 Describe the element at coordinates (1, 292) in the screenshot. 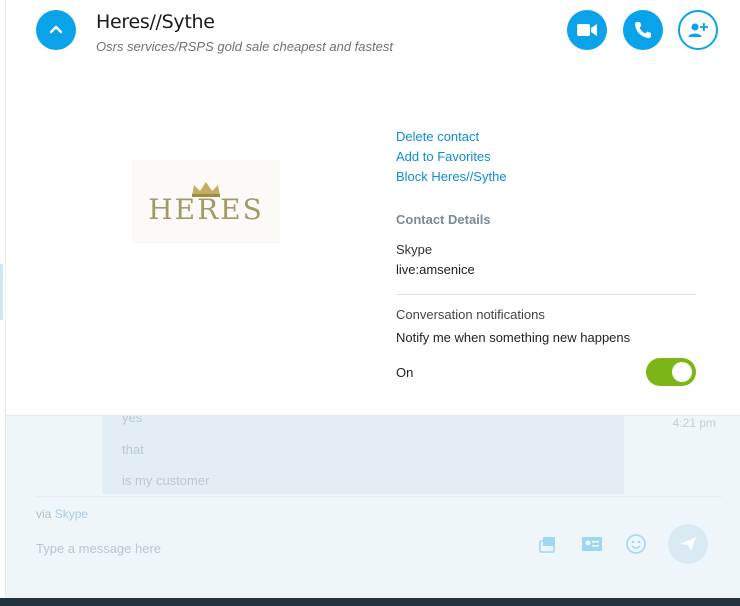

I see `sidebar-selection-indicator` at that location.